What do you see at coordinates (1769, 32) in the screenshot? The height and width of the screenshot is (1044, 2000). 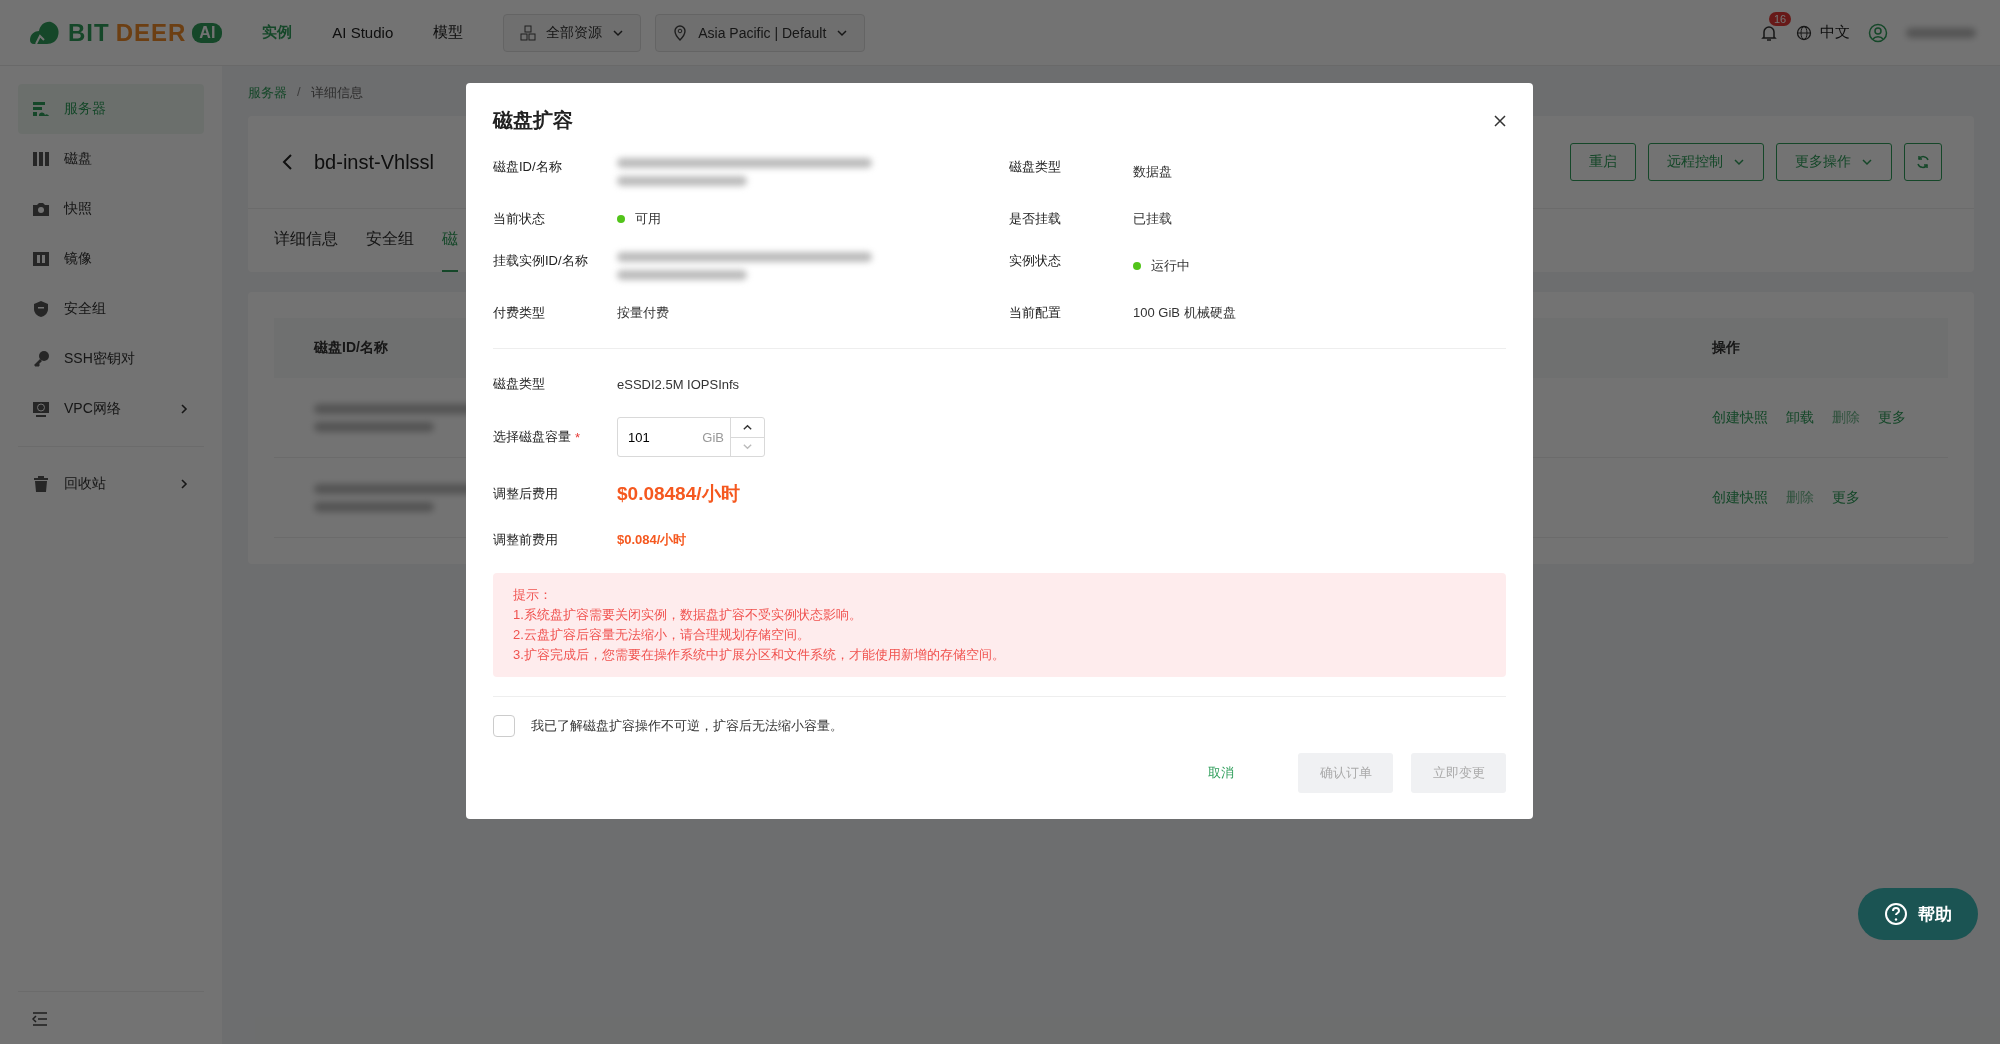 I see `bell-icon` at bounding box center [1769, 32].